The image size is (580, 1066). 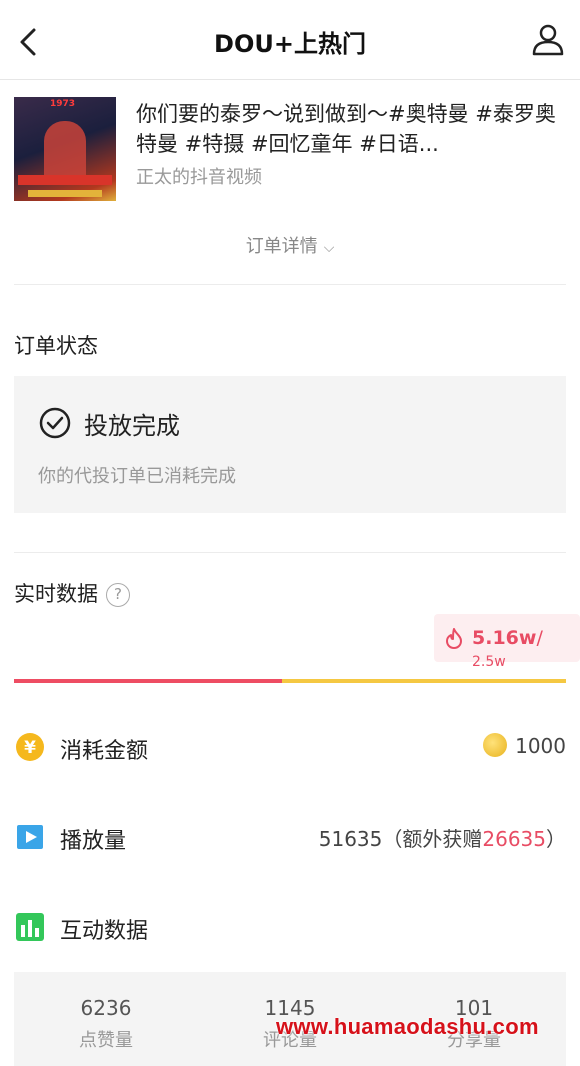 What do you see at coordinates (56, 346) in the screenshot?
I see `order-status-label: 订单状态` at bounding box center [56, 346].